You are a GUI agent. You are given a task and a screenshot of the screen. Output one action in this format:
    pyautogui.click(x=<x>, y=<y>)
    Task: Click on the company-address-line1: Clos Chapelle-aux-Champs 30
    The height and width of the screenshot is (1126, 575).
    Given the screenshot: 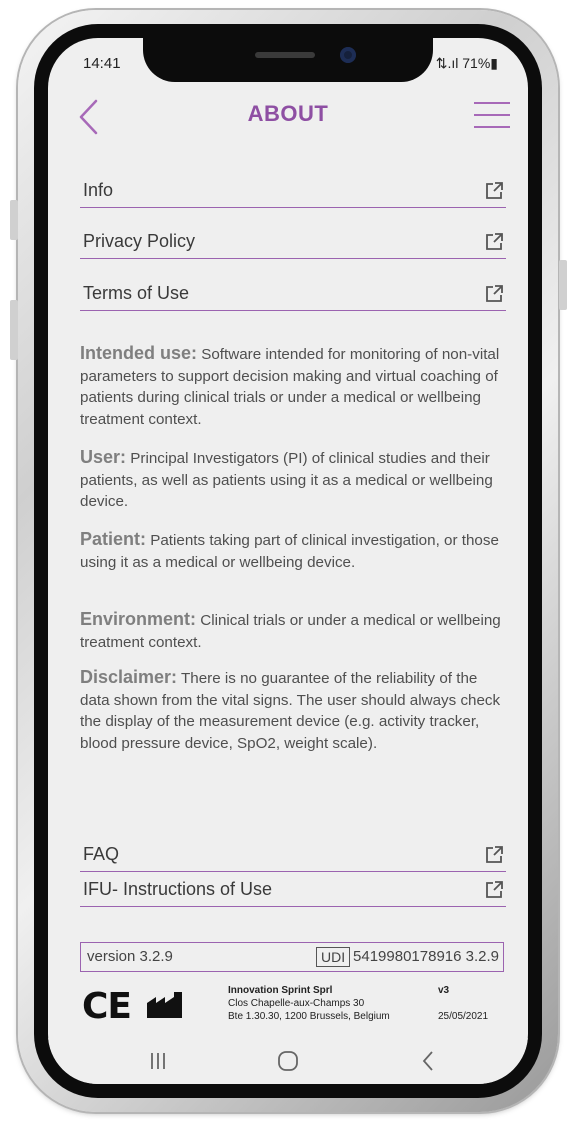 What is the action you would take?
    pyautogui.click(x=296, y=1003)
    